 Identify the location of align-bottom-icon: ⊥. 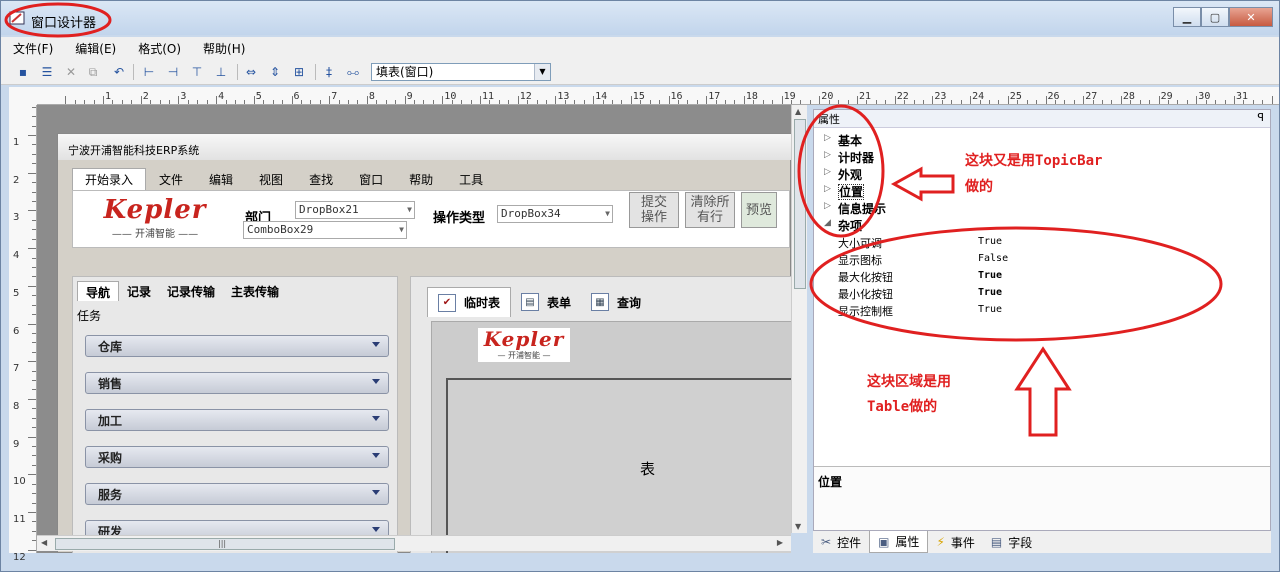
(221, 72).